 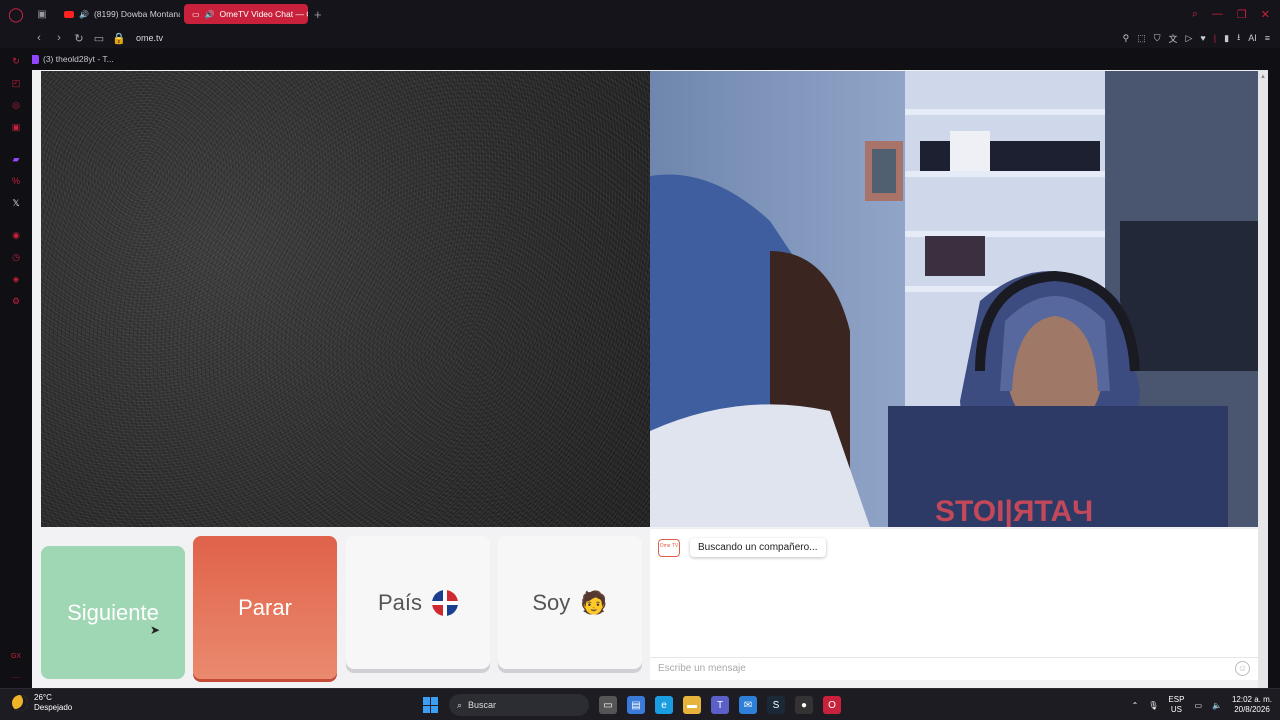 What do you see at coordinates (664, 705) in the screenshot?
I see `edge-icon: e` at bounding box center [664, 705].